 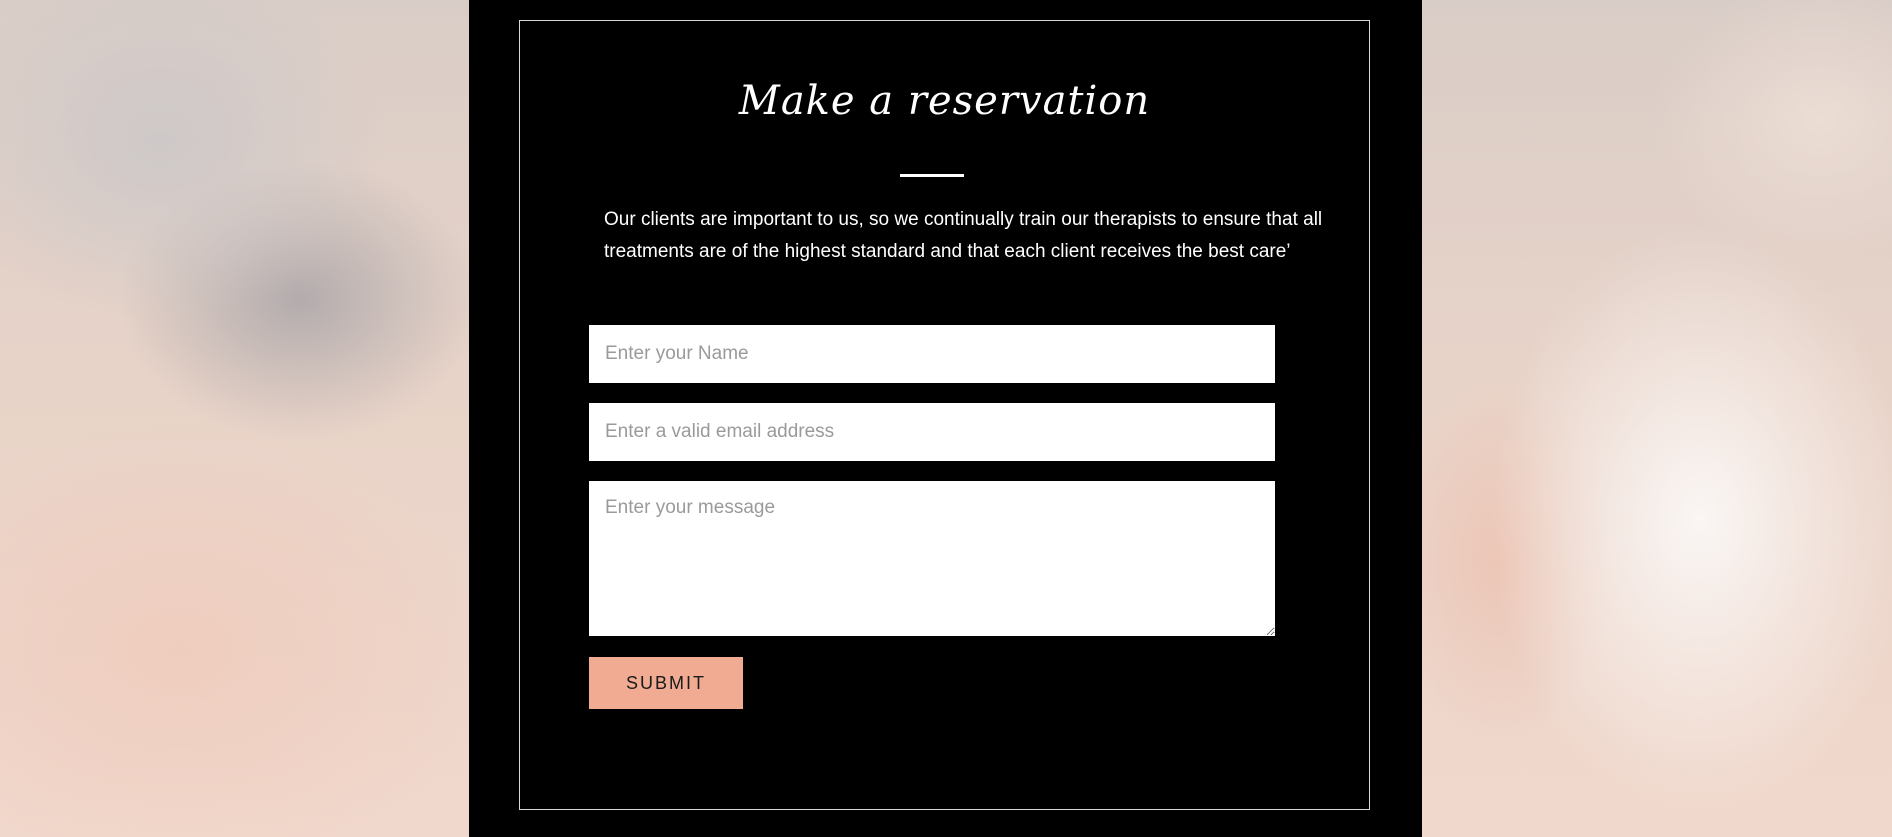 I want to click on submit-button: SUBMIT, so click(x=666, y=683).